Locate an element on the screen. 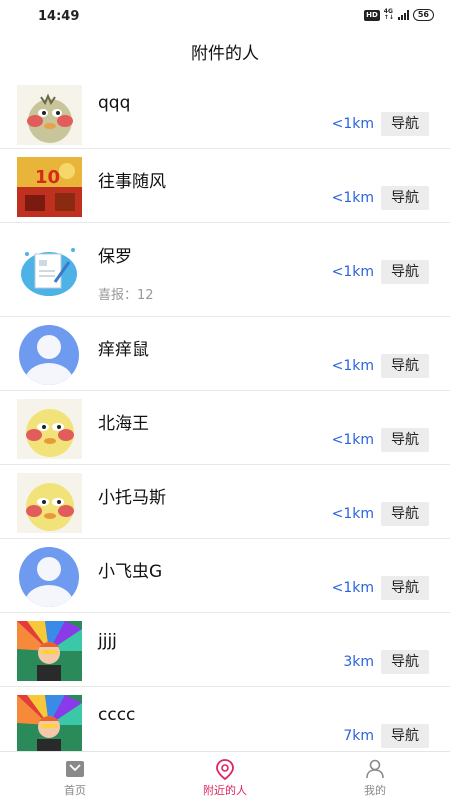 Image resolution: width=450 pixels, height=800 pixels. tab-nearby: 附近的人 is located at coordinates (225, 776).